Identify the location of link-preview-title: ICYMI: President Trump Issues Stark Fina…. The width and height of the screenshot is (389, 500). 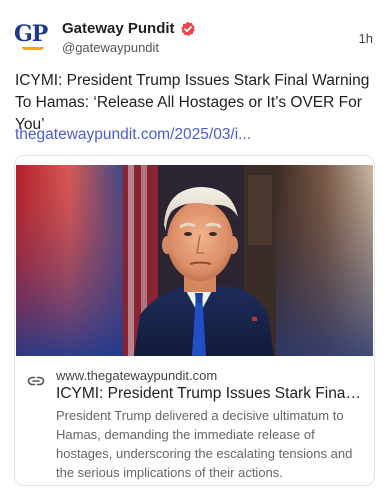
(209, 394).